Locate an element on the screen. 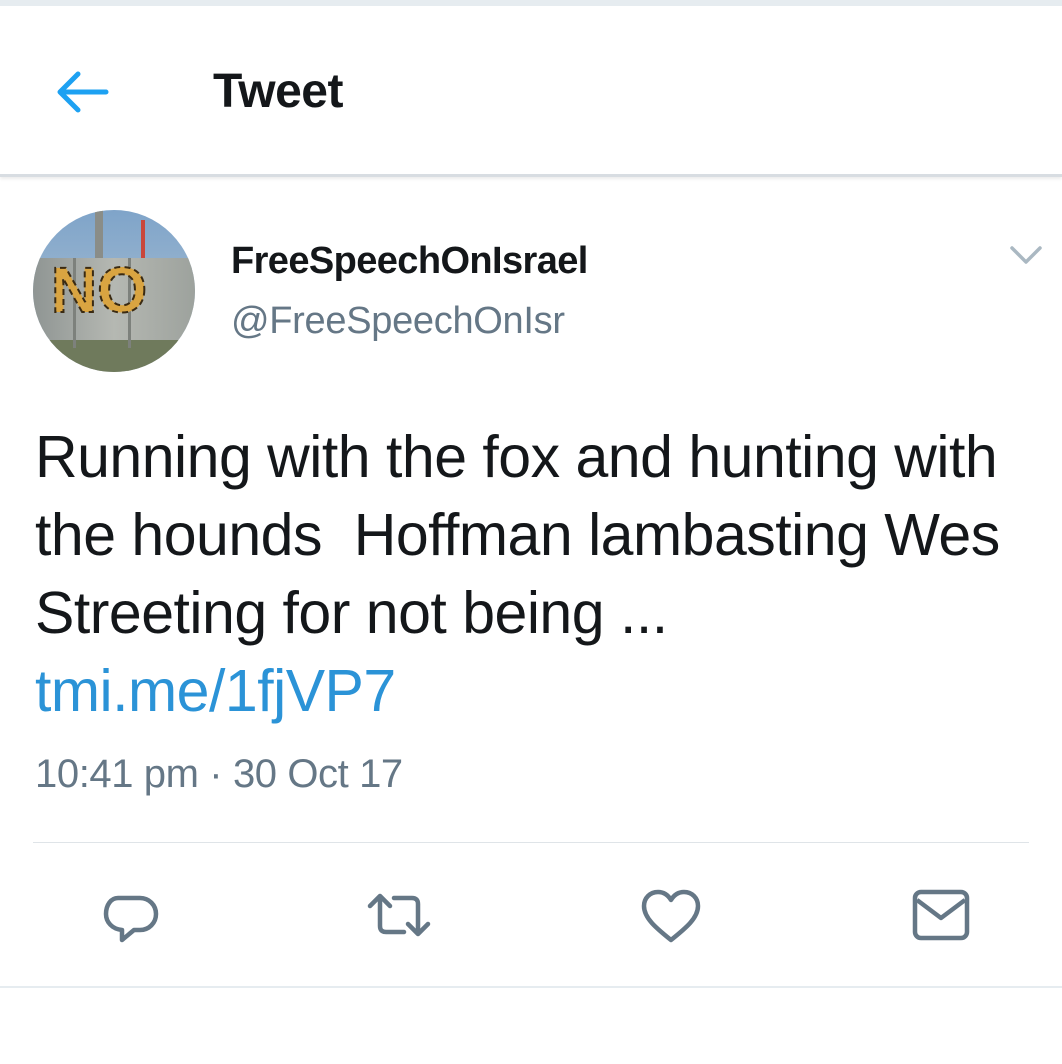 Image resolution: width=1062 pixels, height=1064 pixels. heart-icon is located at coordinates (671, 916).